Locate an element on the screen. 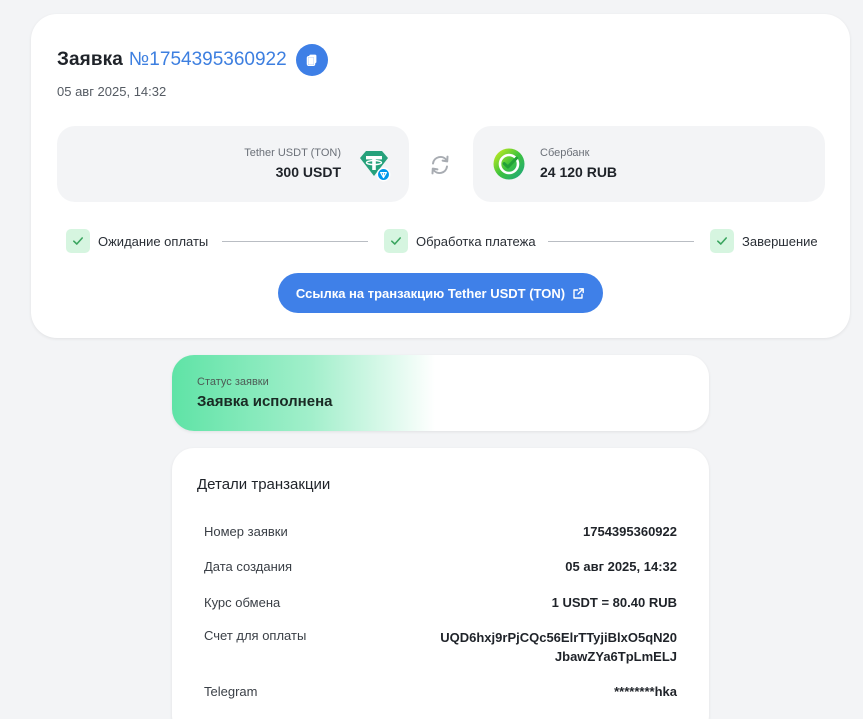  send-amount: 300 USDT is located at coordinates (308, 172).